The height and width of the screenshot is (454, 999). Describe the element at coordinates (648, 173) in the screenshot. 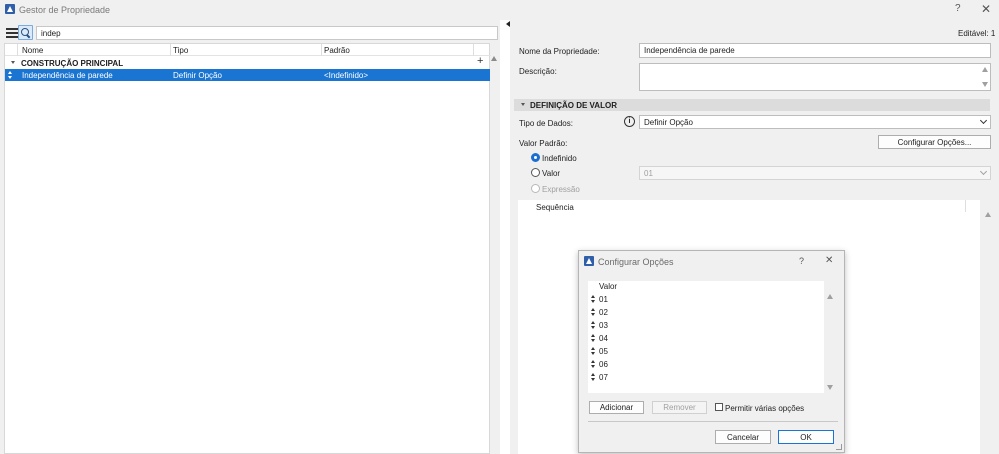

I see `value-select-value: 01` at that location.